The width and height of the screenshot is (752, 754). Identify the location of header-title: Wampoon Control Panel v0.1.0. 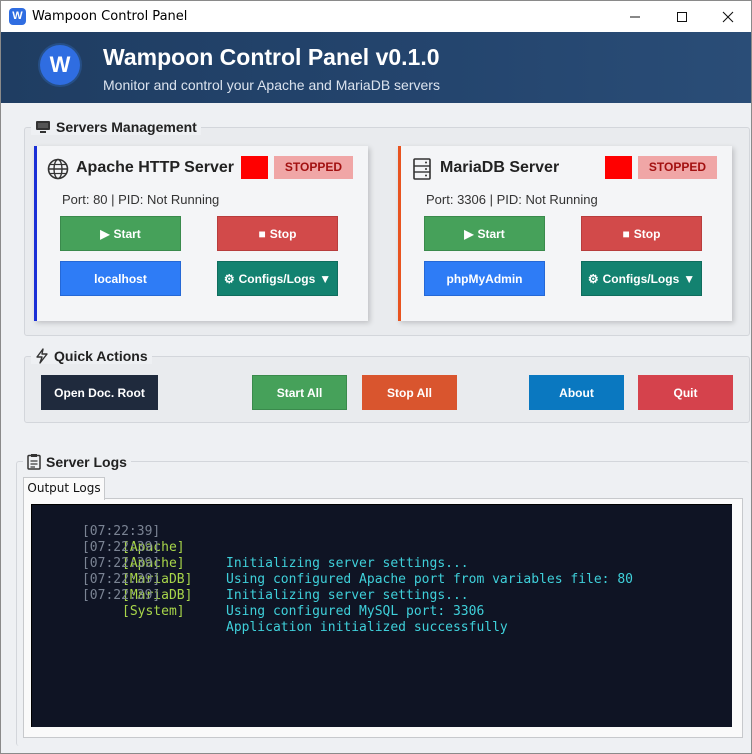
(271, 57).